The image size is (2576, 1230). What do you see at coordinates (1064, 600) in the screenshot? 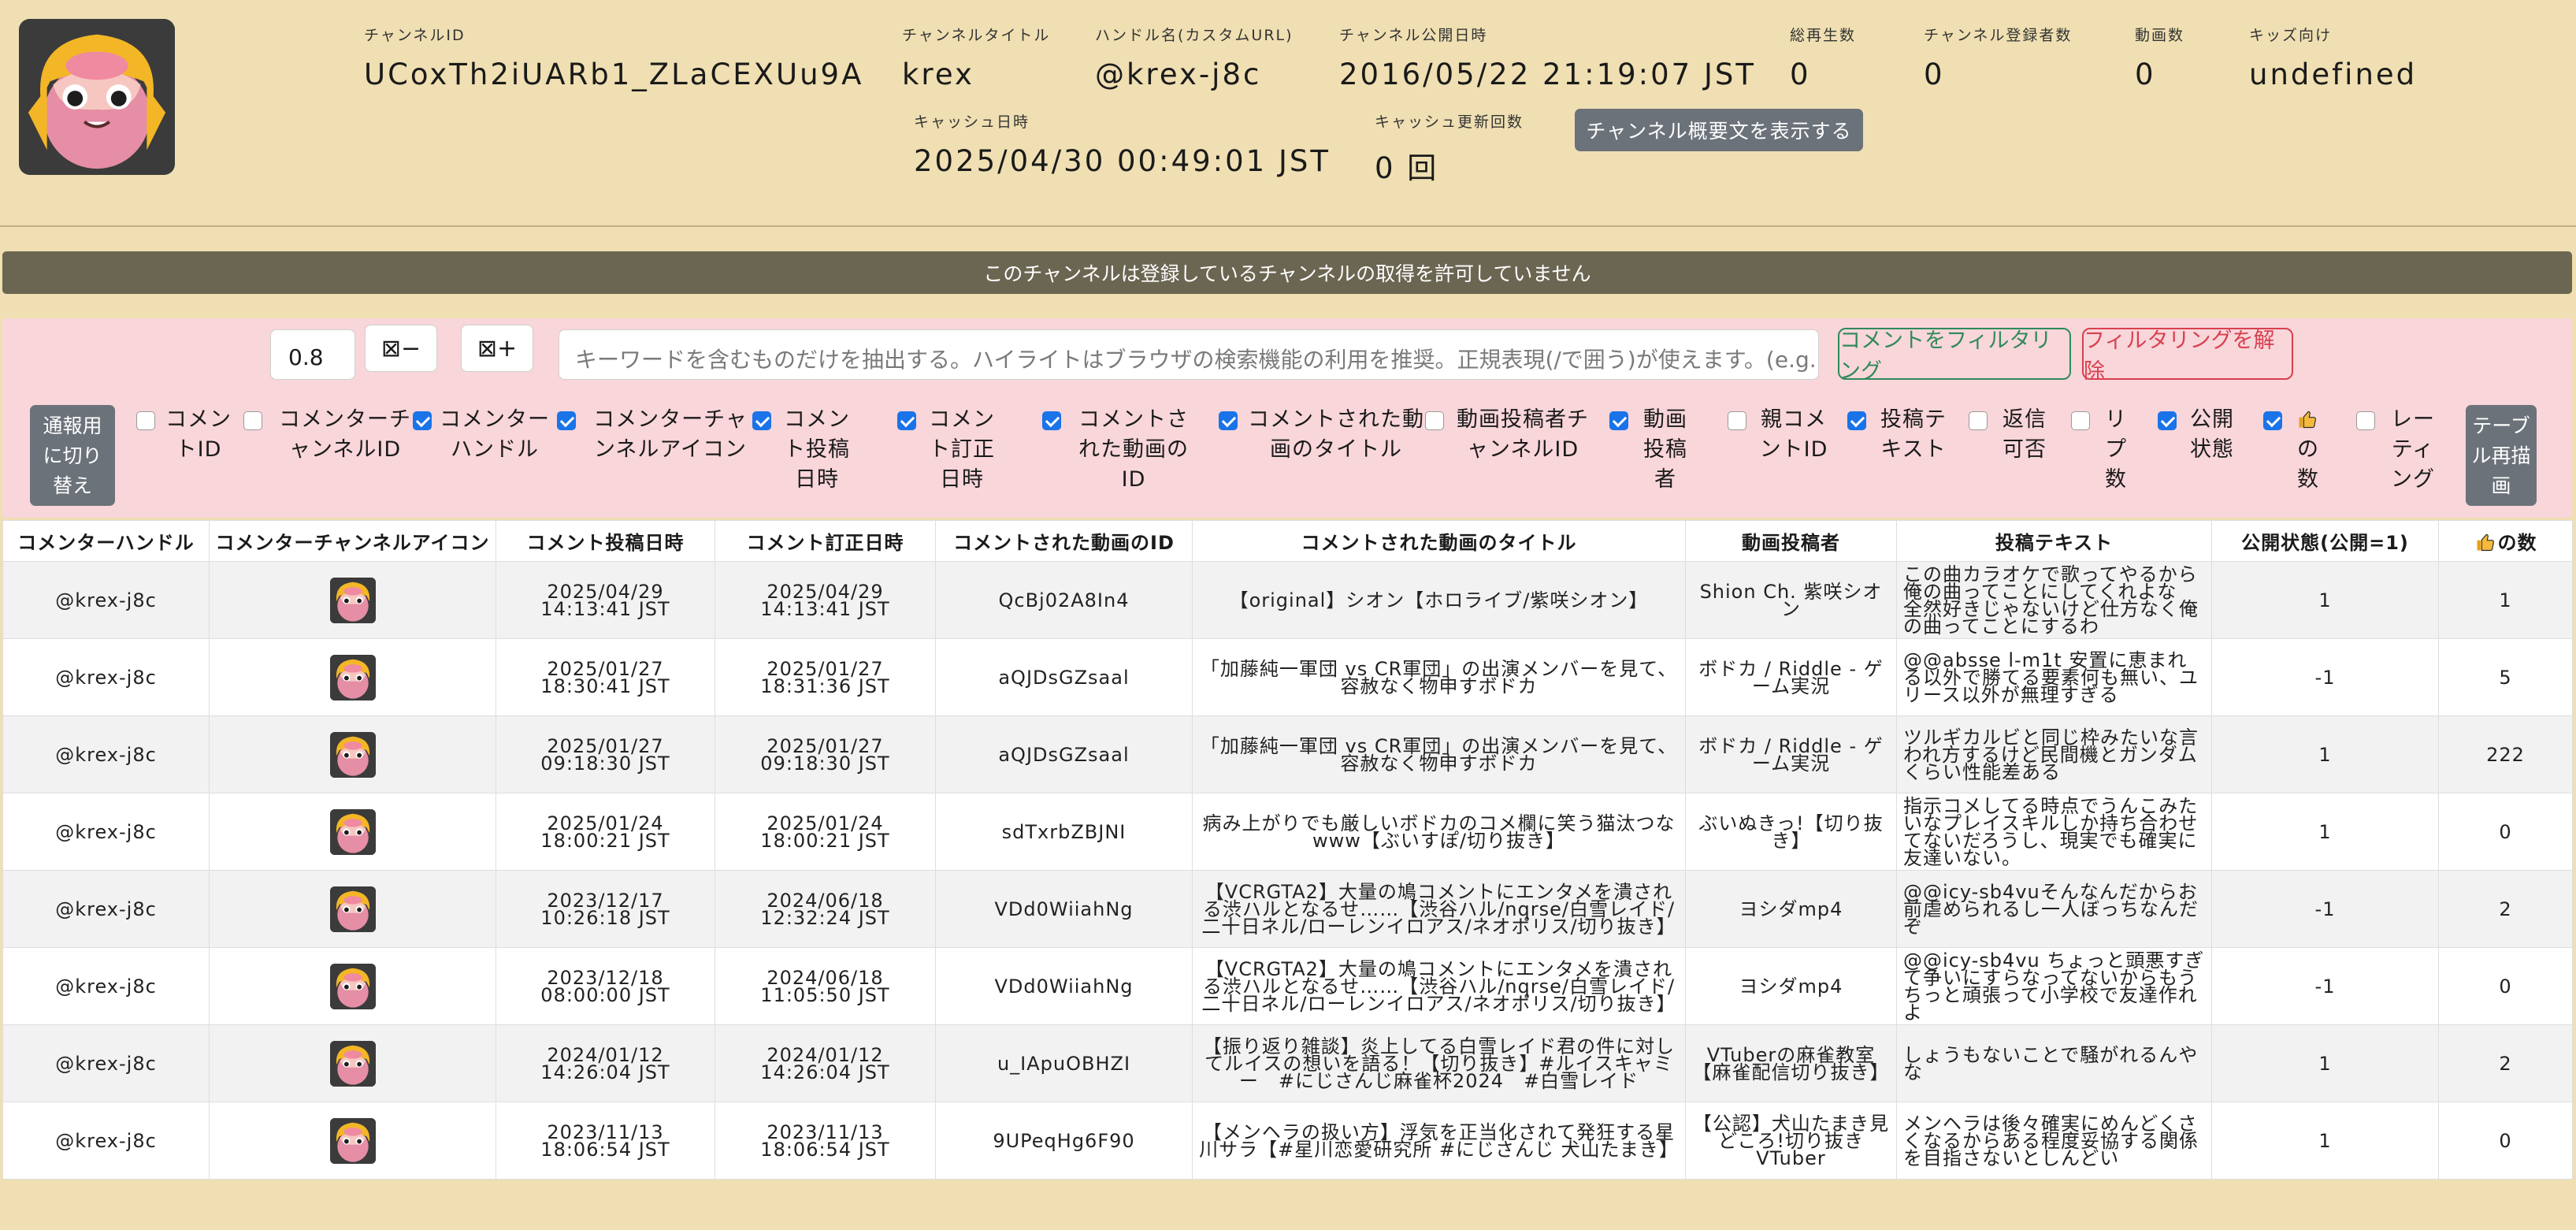
I see `cell-video-id: QcBj02A8In4` at bounding box center [1064, 600].